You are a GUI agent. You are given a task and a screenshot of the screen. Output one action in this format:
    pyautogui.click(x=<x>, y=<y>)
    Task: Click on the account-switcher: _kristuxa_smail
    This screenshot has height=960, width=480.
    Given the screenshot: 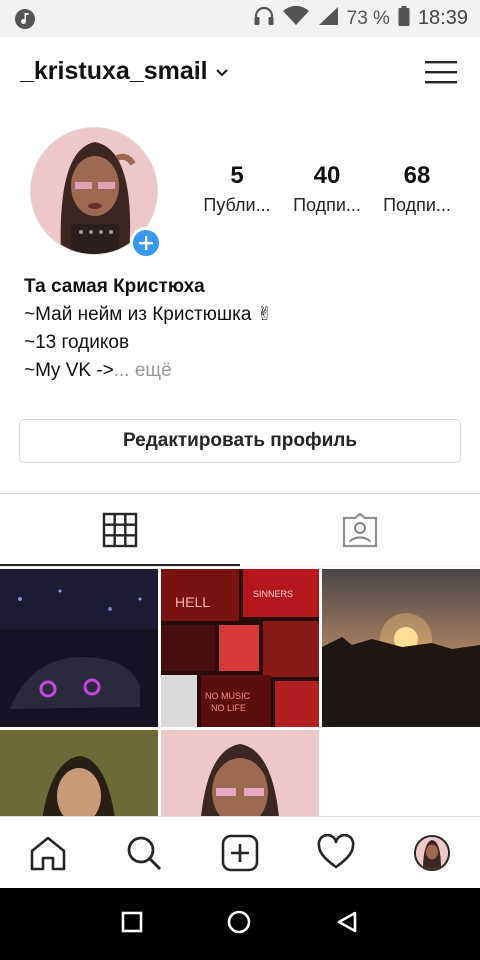 What is the action you would take?
    pyautogui.click(x=125, y=71)
    